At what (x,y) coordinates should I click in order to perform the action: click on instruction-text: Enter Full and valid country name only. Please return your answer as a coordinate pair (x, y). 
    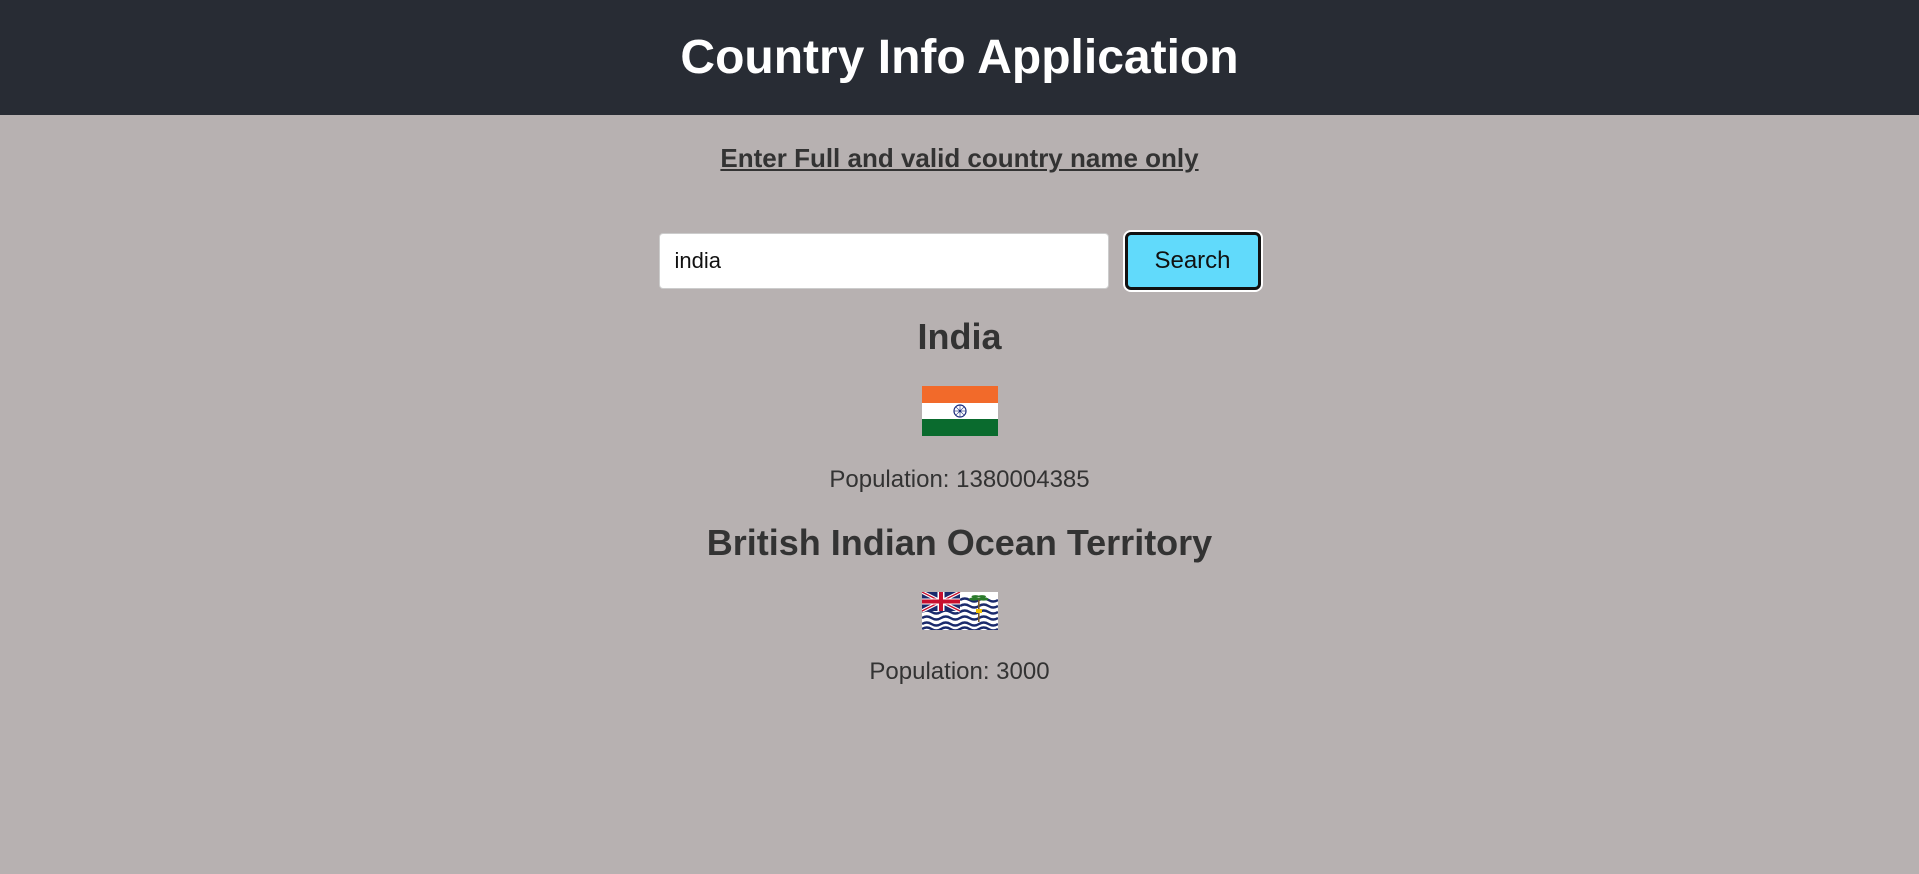
    Looking at the image, I should click on (959, 158).